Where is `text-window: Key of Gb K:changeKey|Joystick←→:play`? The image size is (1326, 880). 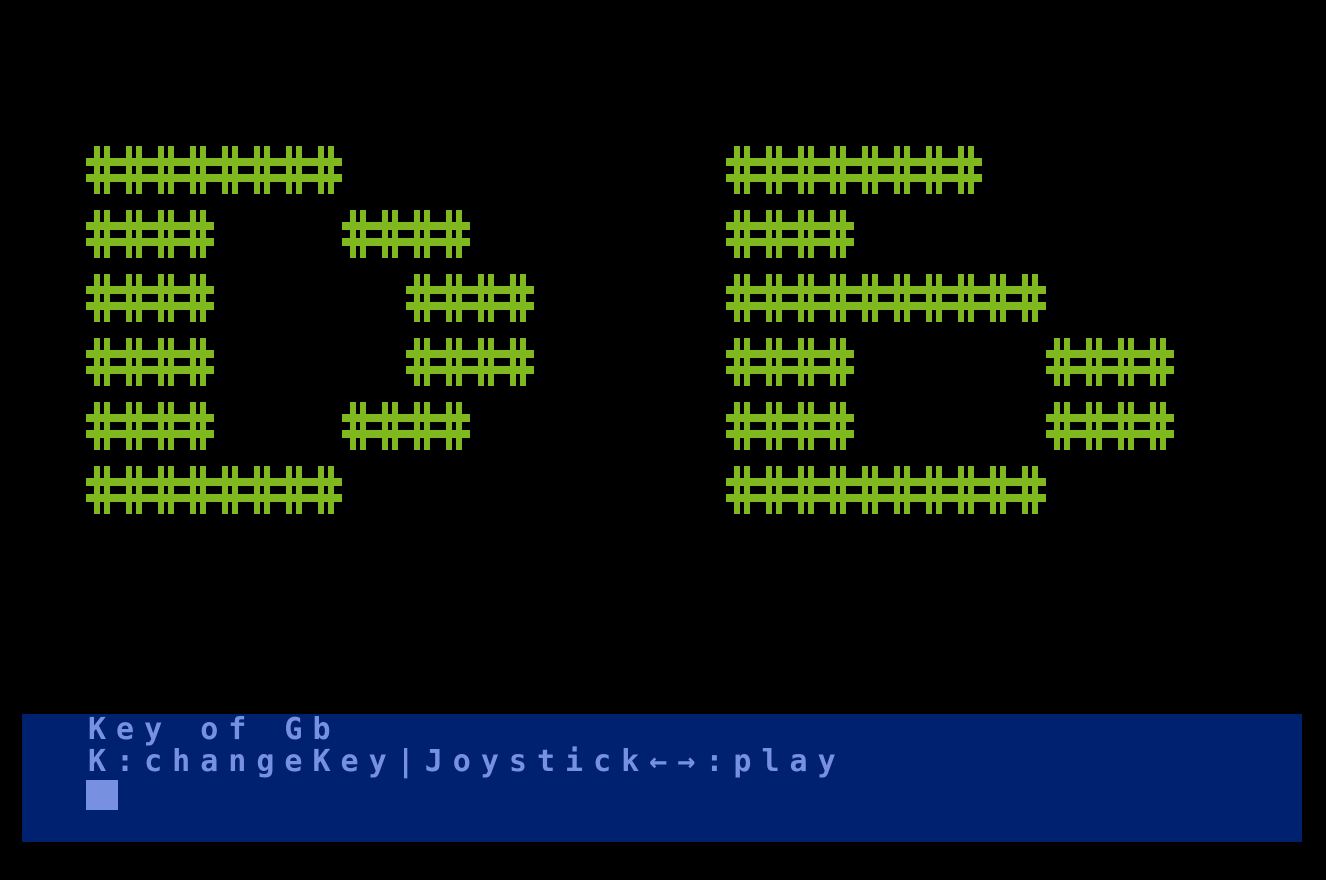 text-window: Key of Gb K:changeKey|Joystick←→:play is located at coordinates (662, 778).